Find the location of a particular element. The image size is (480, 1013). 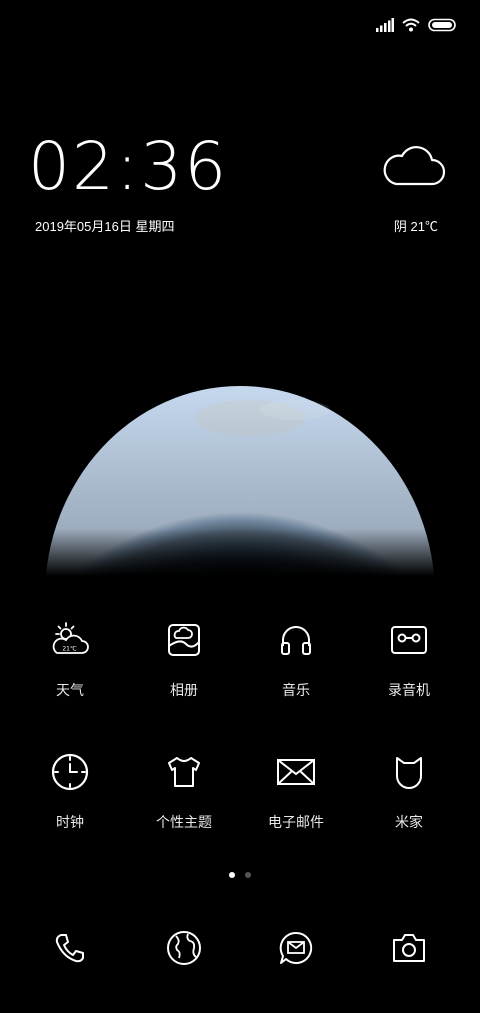

messages-icon is located at coordinates (296, 948).